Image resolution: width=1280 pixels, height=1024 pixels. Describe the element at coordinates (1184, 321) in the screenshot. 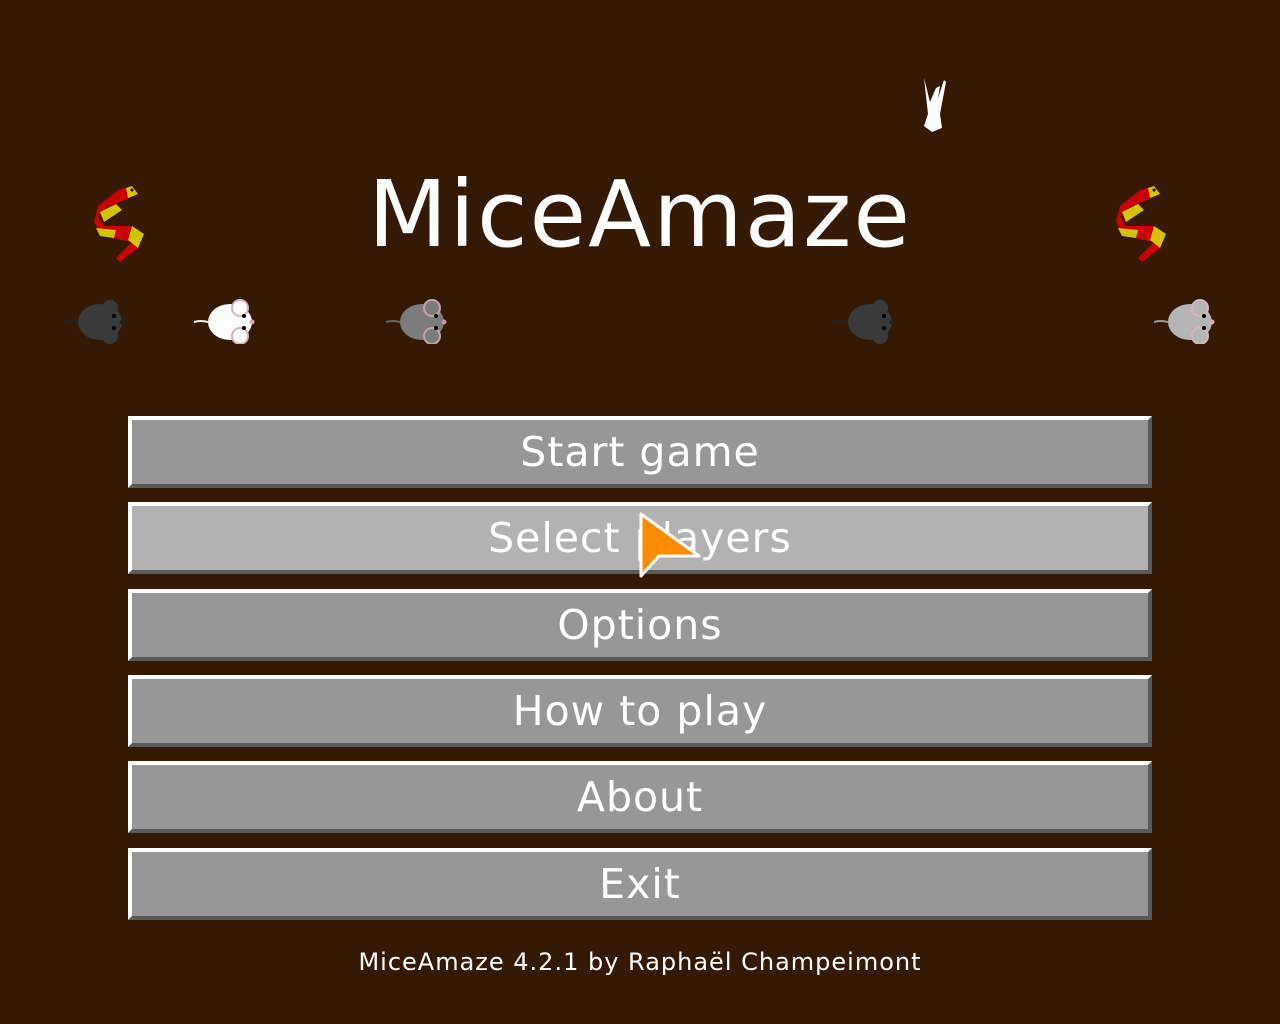

I see `light-gray-mouse-icon` at that location.